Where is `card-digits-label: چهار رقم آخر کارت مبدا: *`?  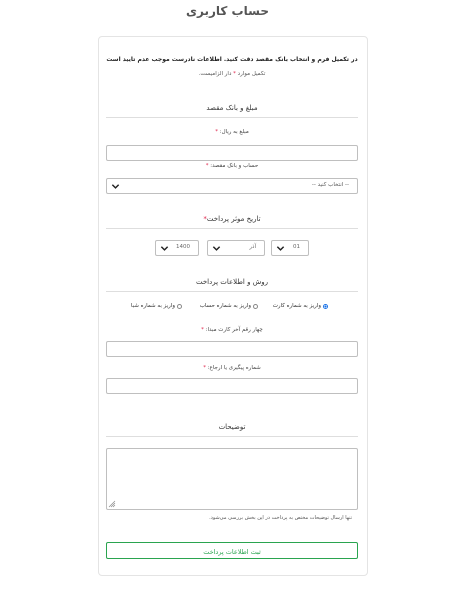
card-digits-label: چهار رقم آخر کارت مبدا: * is located at coordinates (232, 330).